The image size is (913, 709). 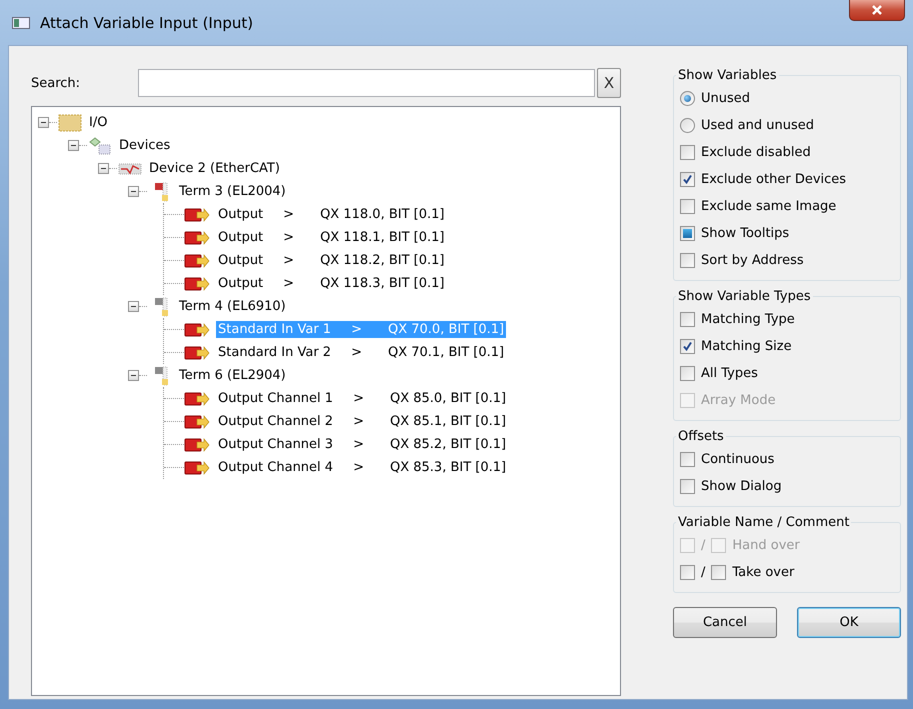 I want to click on close-button, so click(x=877, y=10).